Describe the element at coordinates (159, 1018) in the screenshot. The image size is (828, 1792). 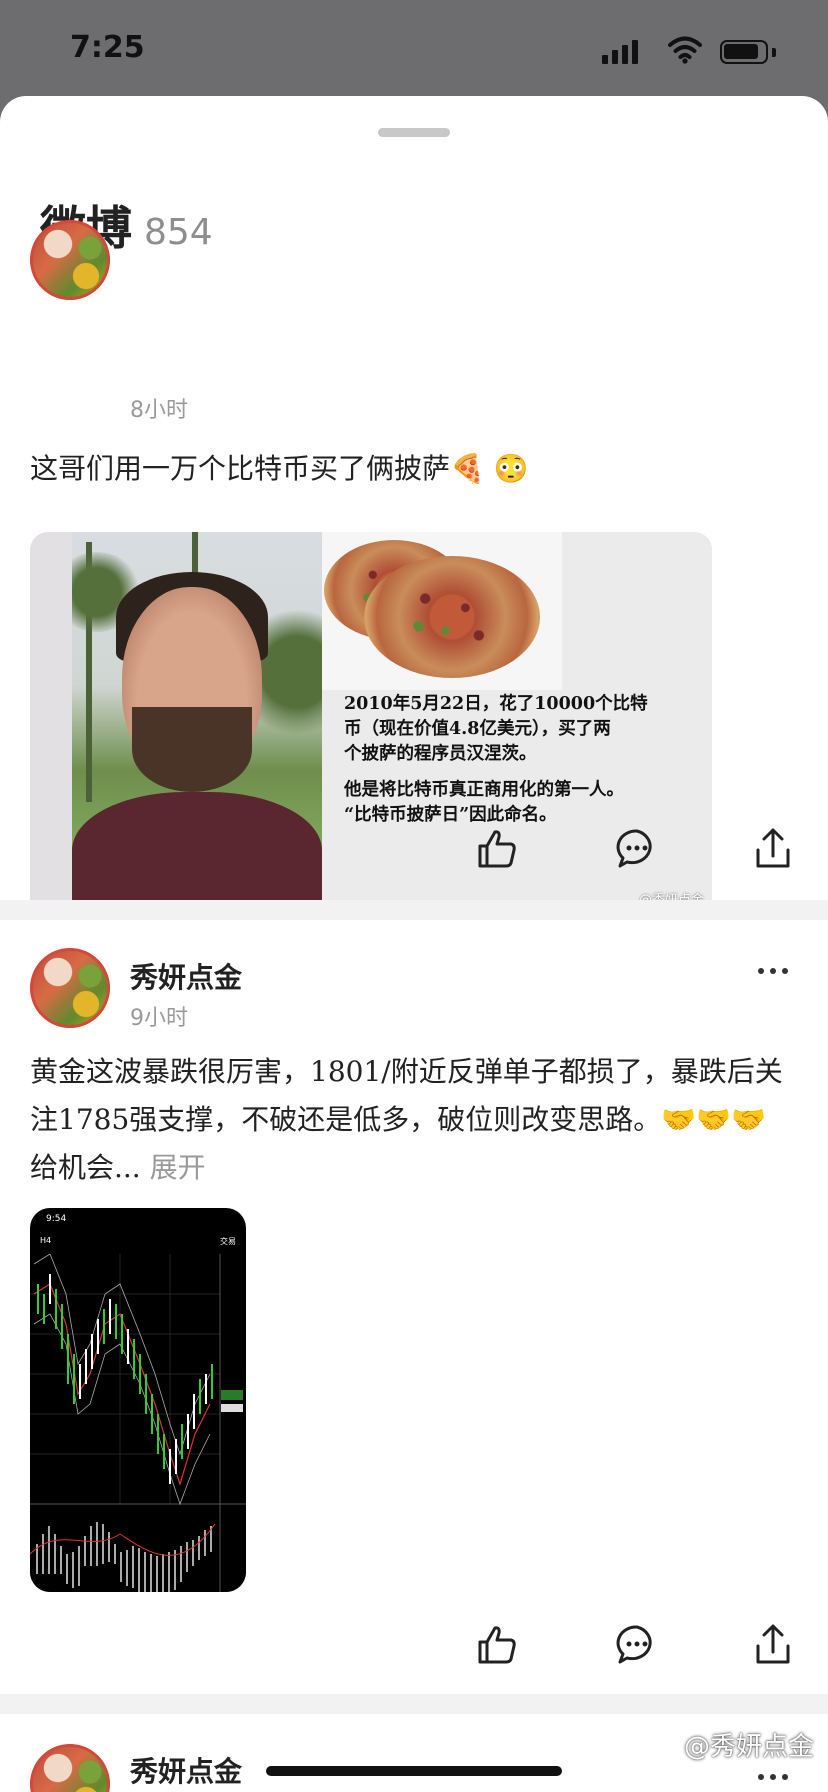
I see `post-time: 9小时` at that location.